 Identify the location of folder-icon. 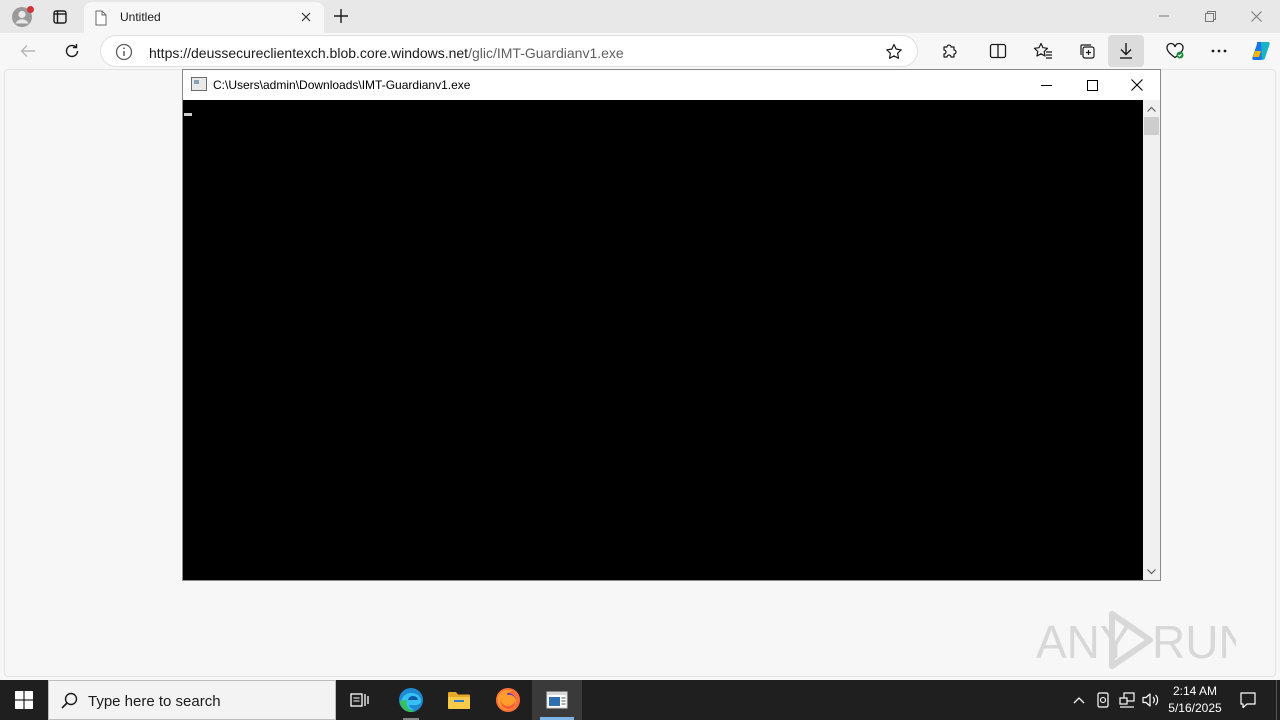
(459, 700).